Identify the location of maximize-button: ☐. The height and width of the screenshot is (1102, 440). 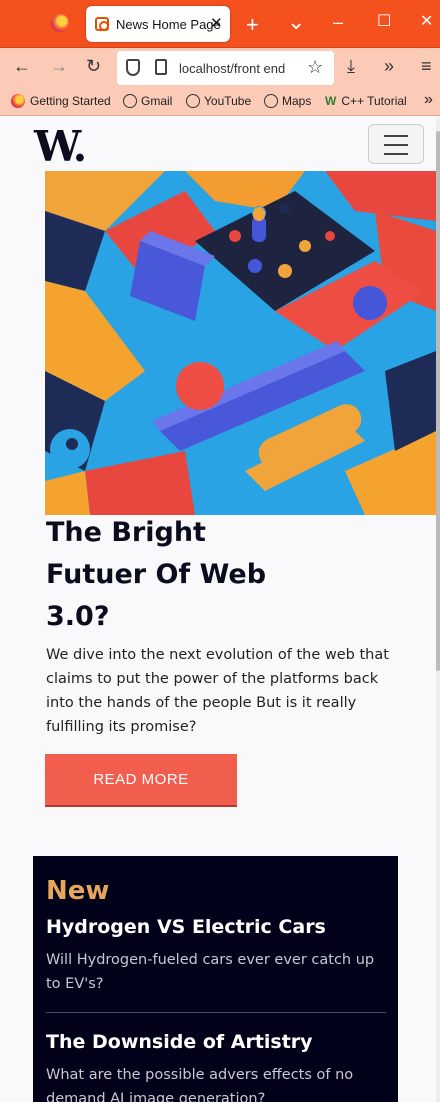
(384, 22).